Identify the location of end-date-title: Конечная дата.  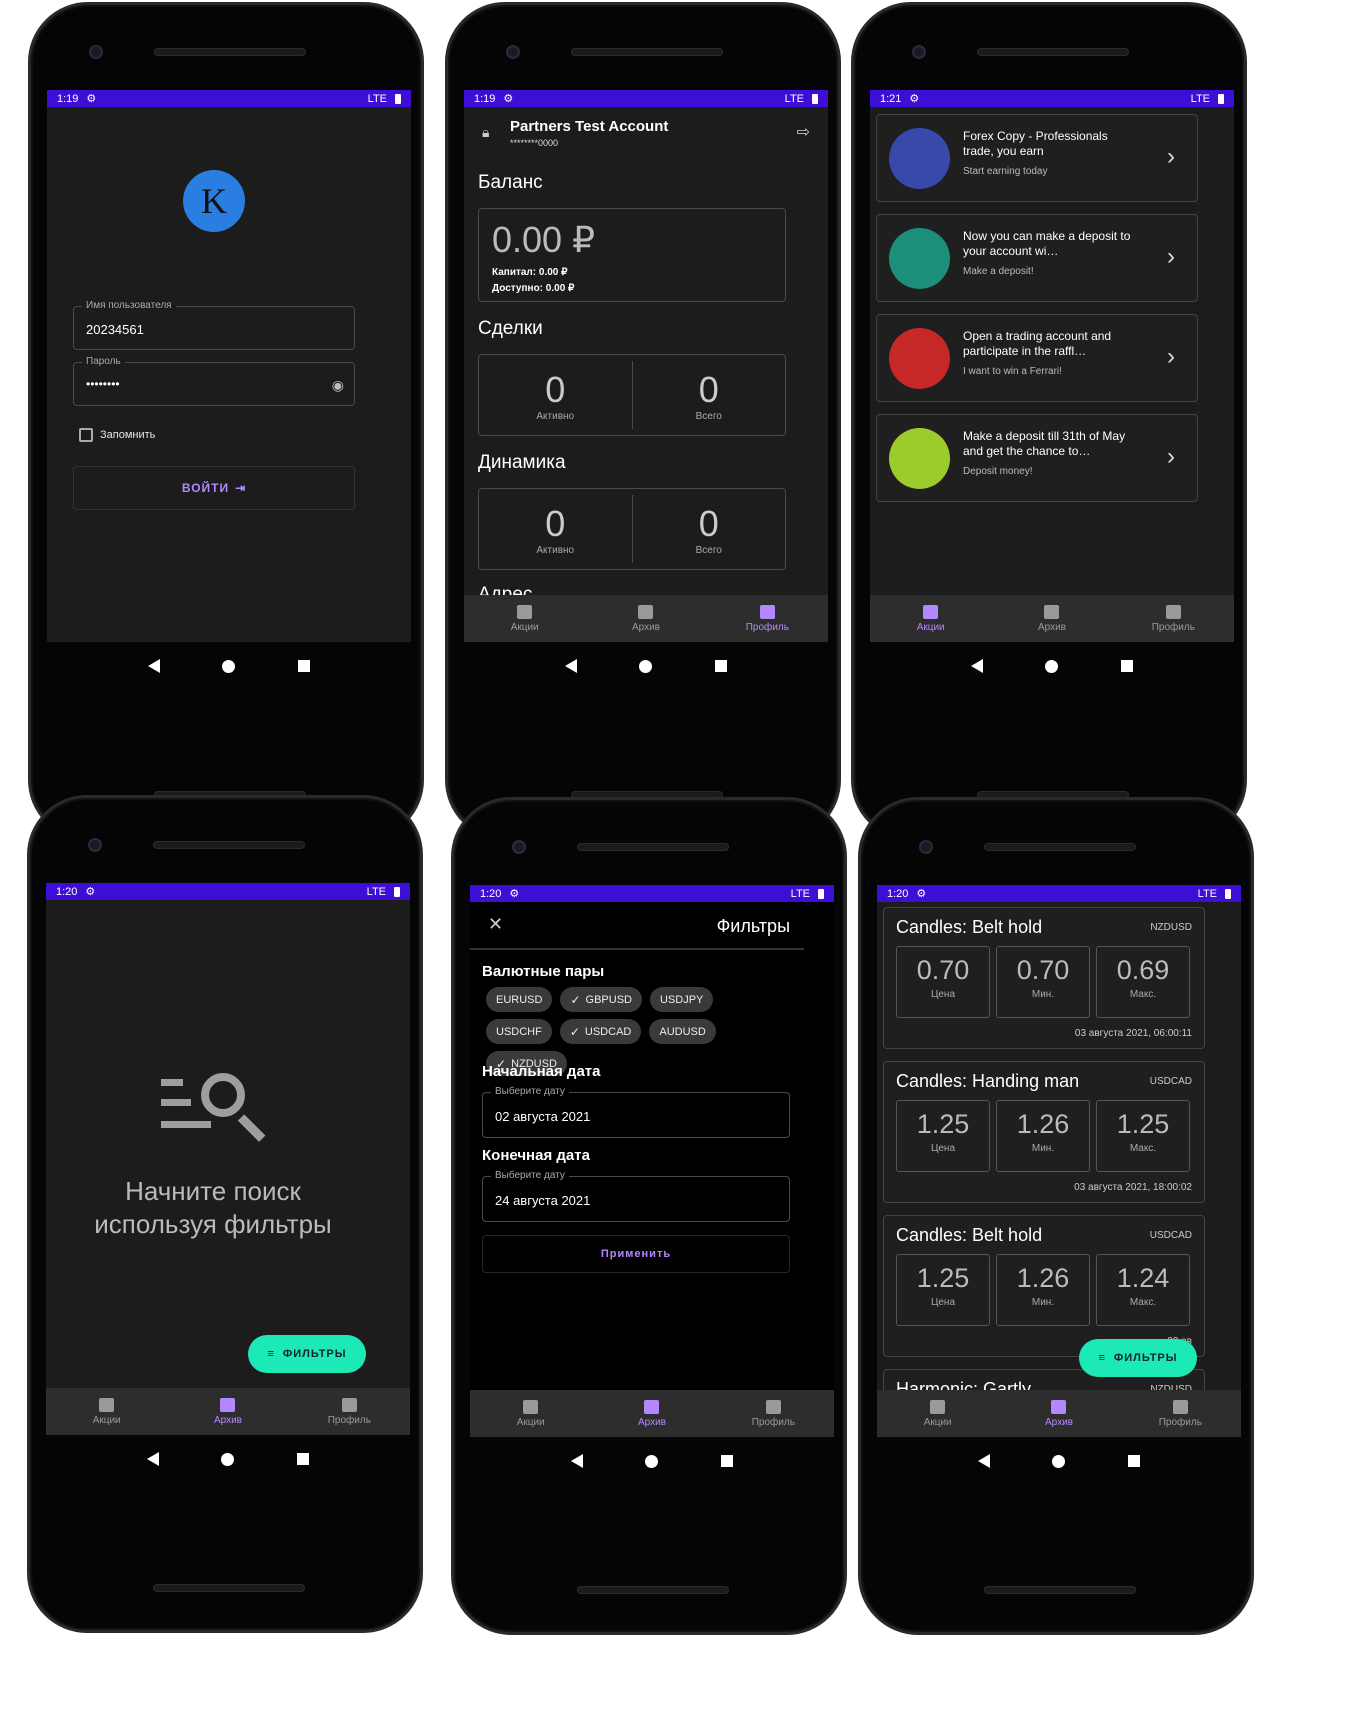
(536, 1155).